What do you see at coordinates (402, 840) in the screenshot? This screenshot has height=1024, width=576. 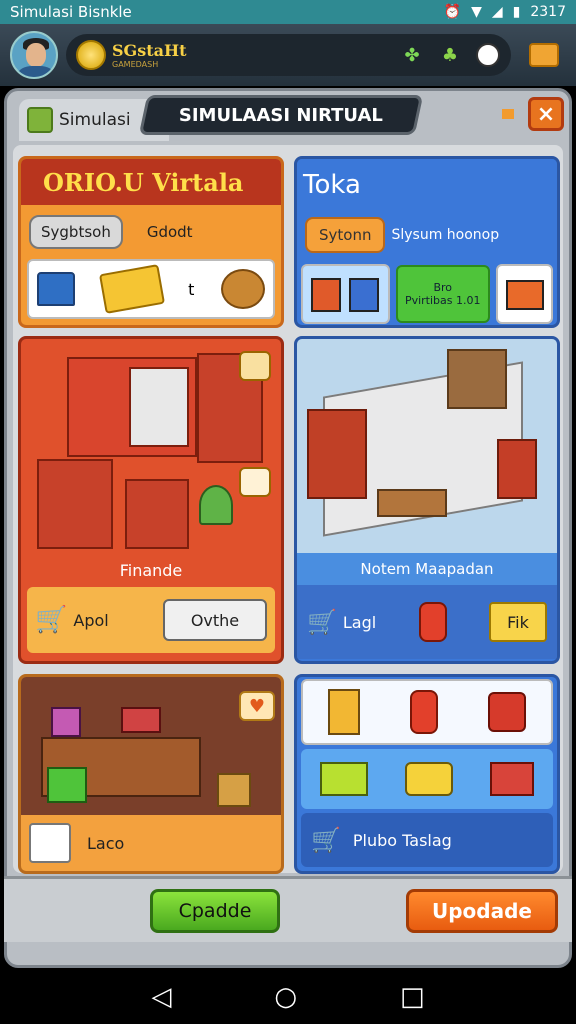 I see `shop-label: Plubo Taslag` at bounding box center [402, 840].